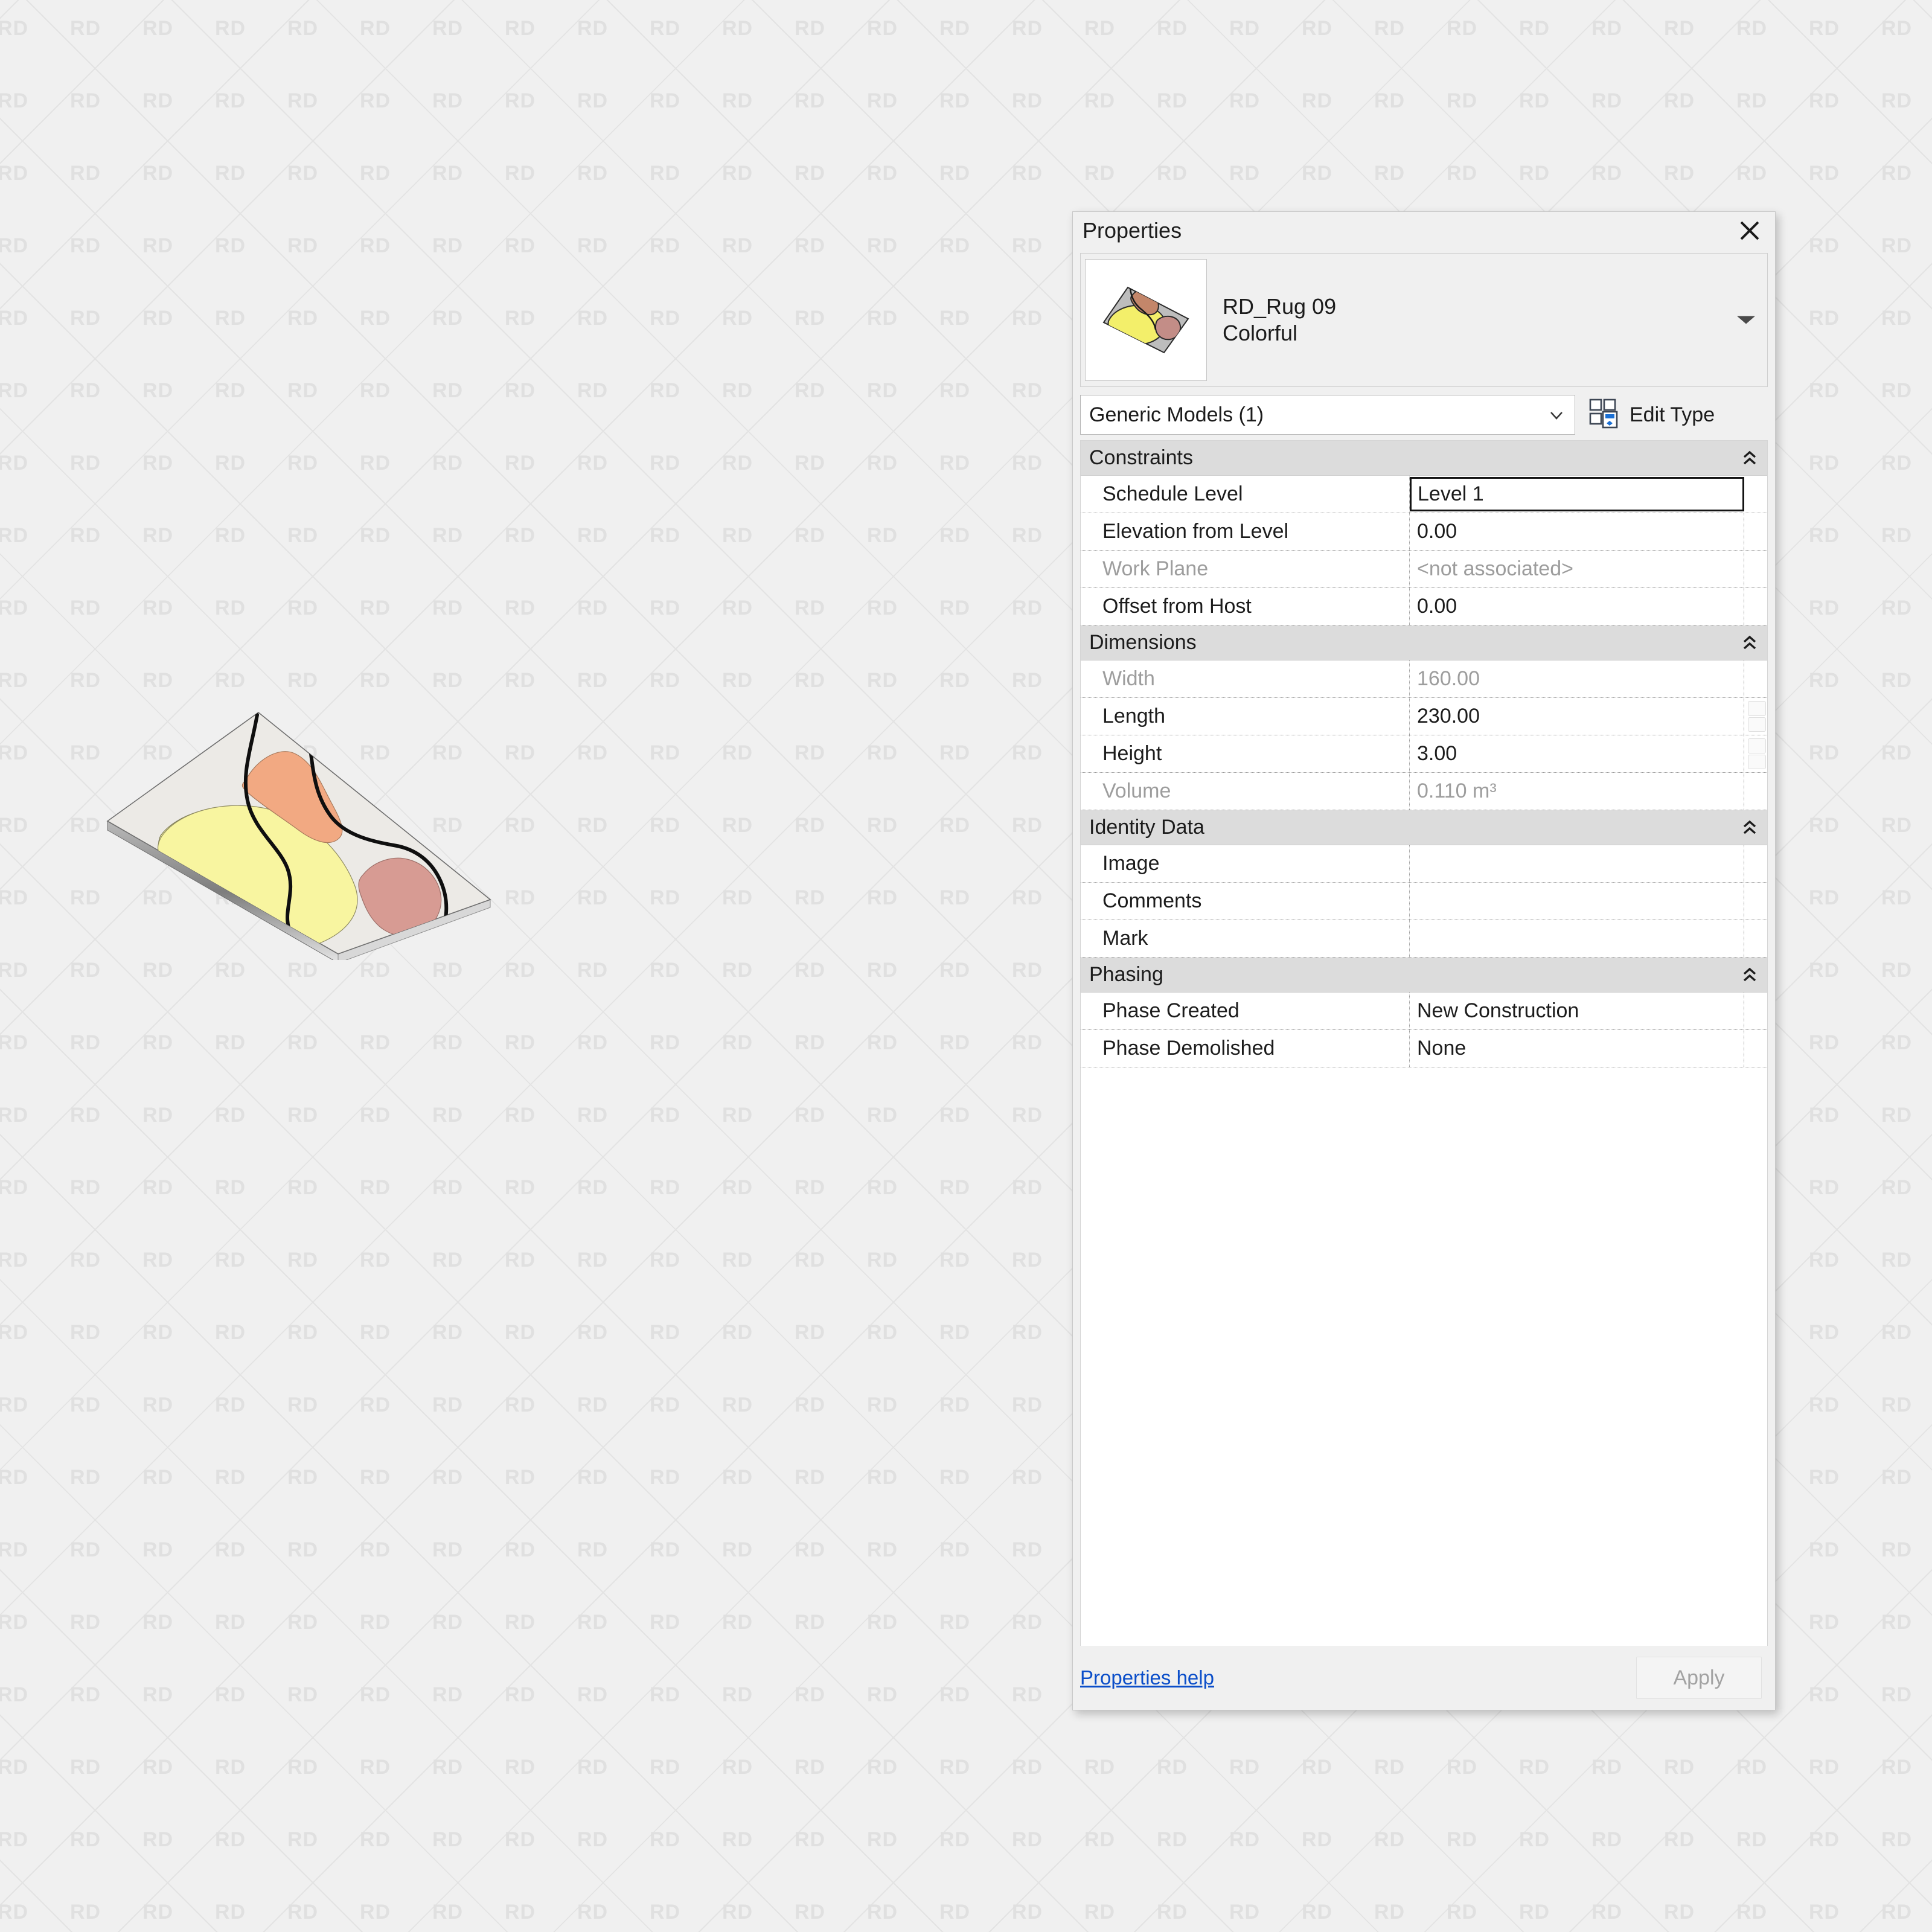 Image resolution: width=1932 pixels, height=1932 pixels. Describe the element at coordinates (1556, 415) in the screenshot. I see `chevron-down-icon` at that location.